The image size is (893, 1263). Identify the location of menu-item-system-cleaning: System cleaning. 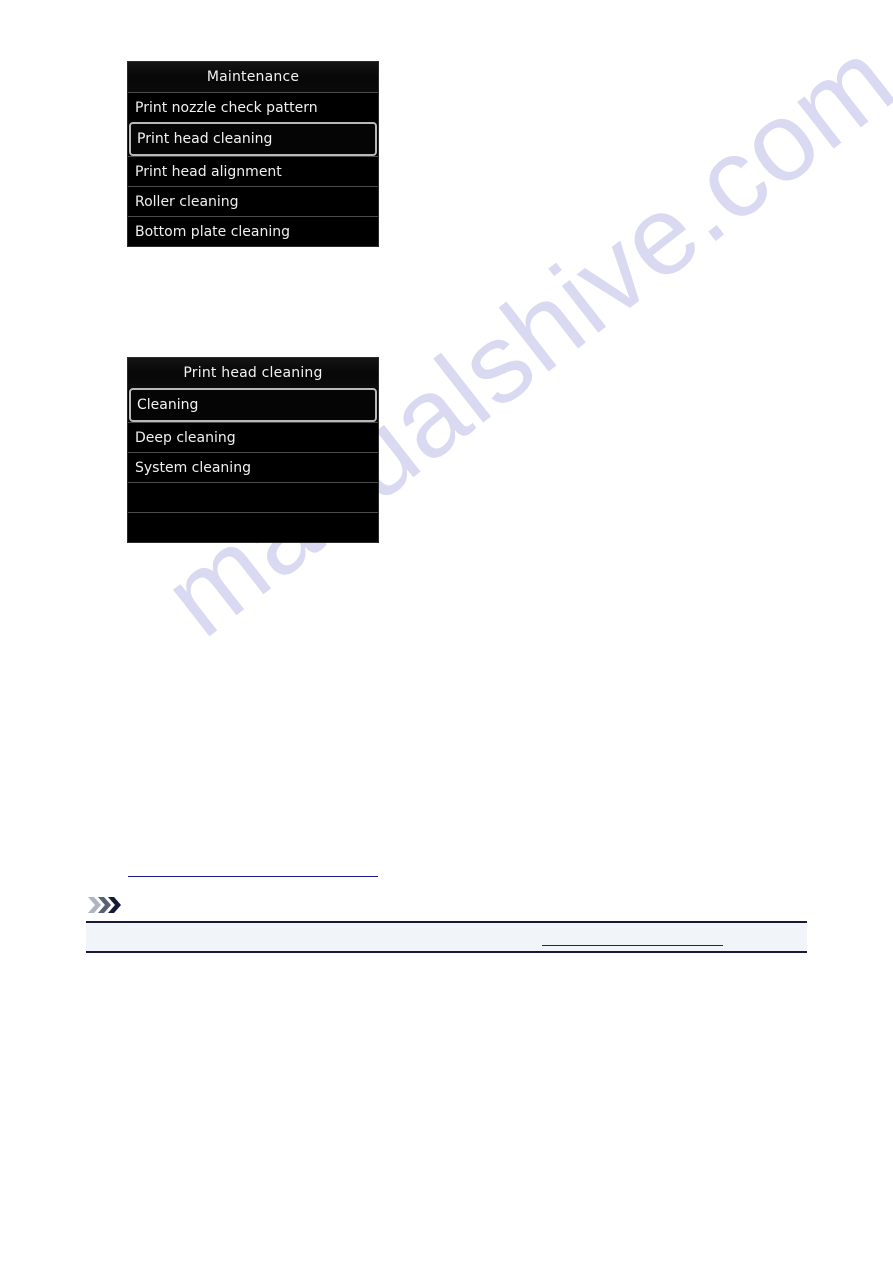
(253, 467).